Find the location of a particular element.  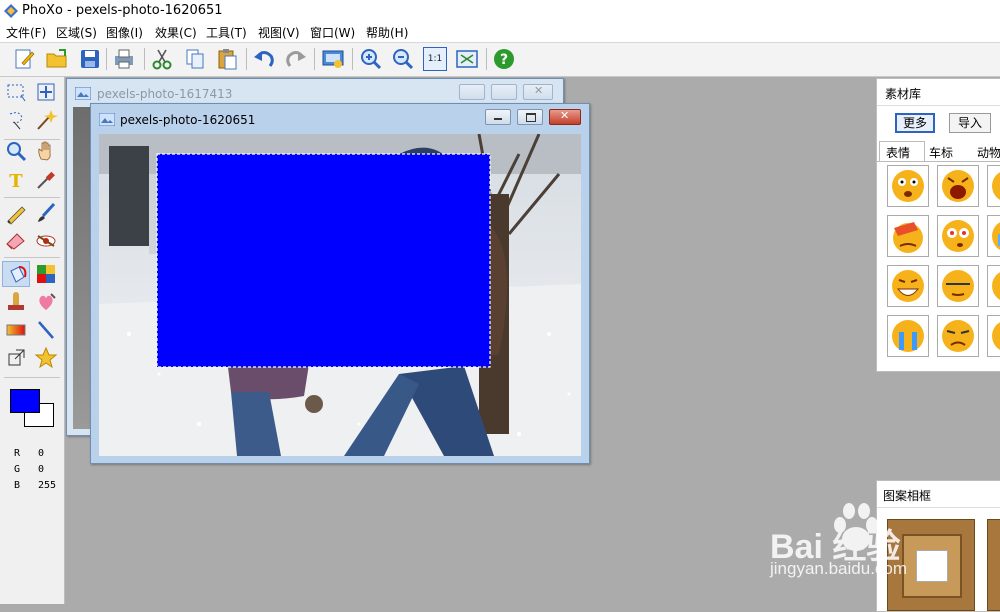

healing-brush-icon is located at coordinates (46, 302).